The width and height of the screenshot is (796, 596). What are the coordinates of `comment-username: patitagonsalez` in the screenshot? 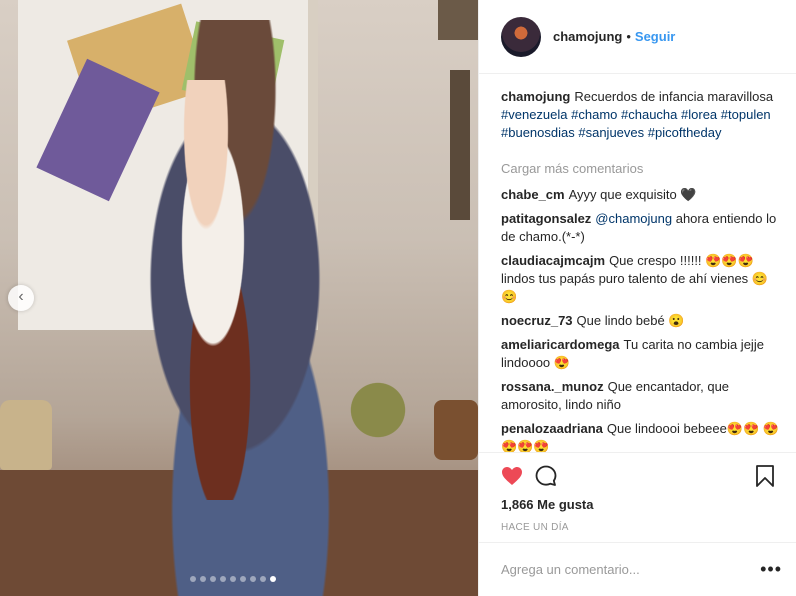 It's located at (546, 218).